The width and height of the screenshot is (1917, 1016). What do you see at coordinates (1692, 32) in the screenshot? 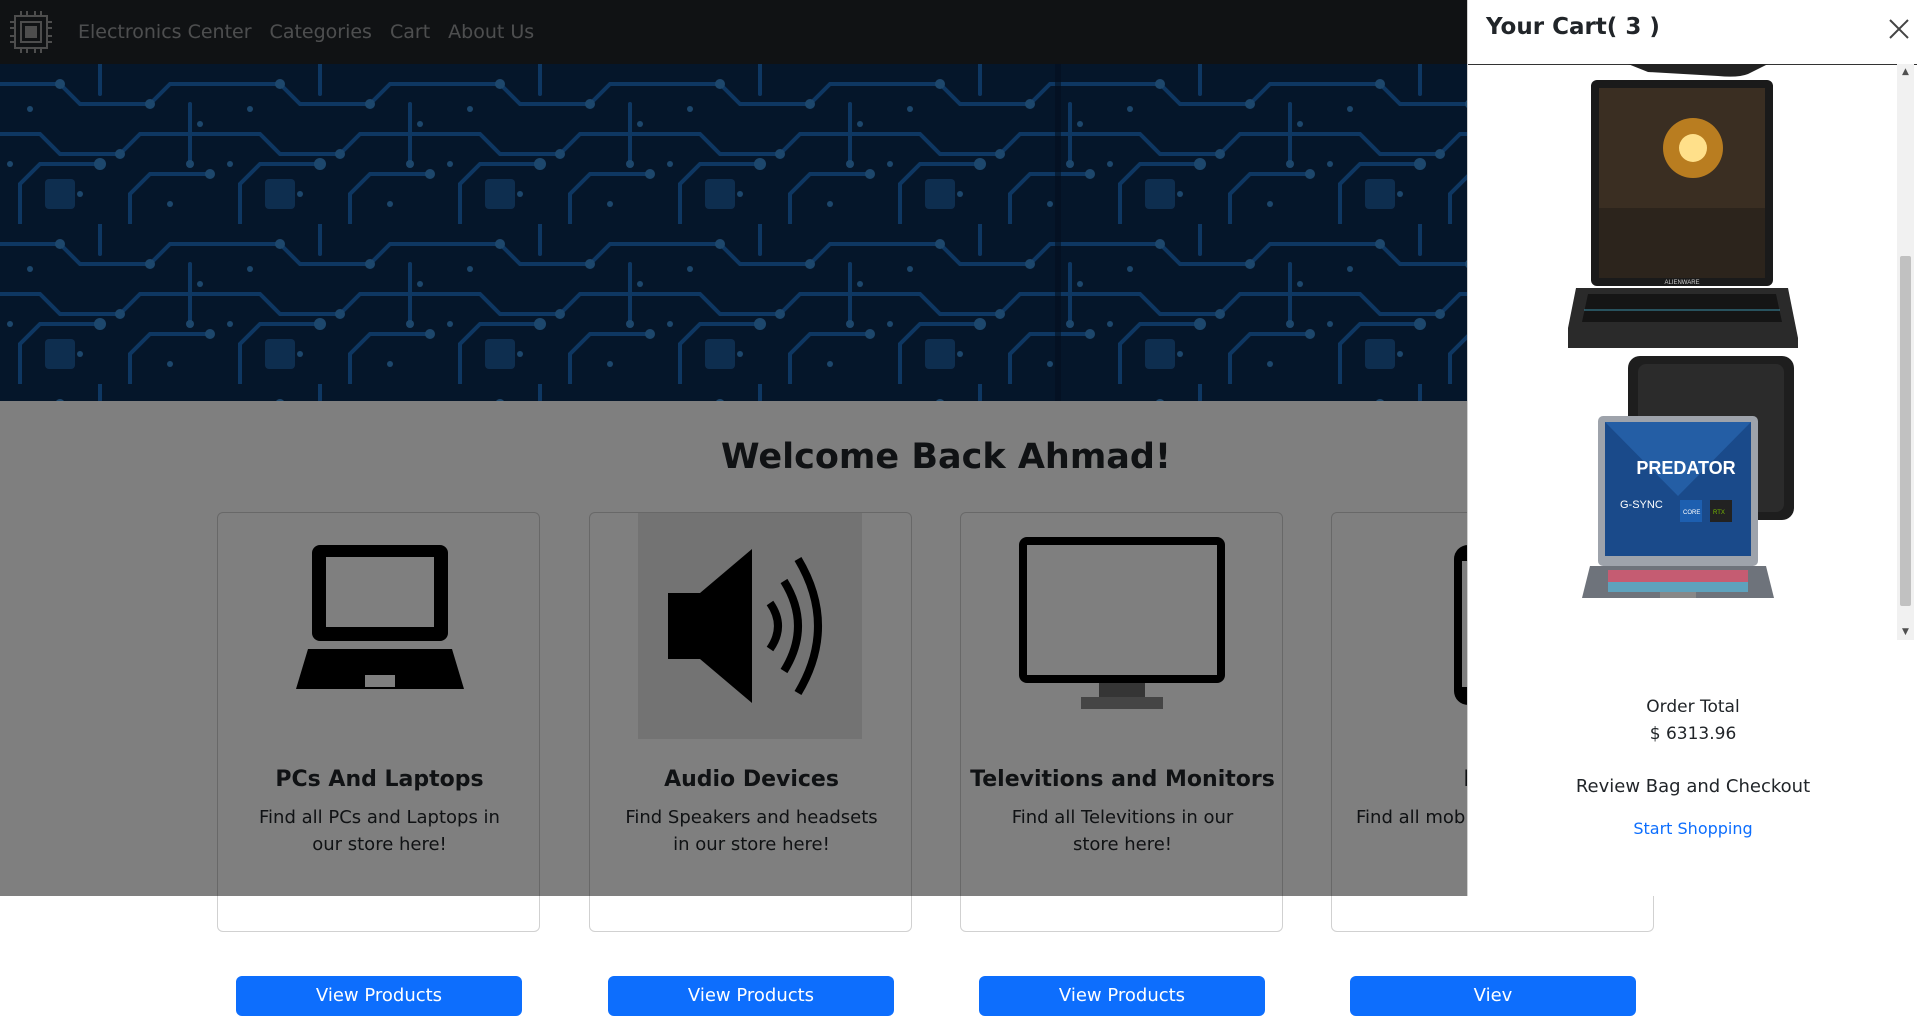
I see `cart-header: Your Cart( 3 )` at bounding box center [1692, 32].